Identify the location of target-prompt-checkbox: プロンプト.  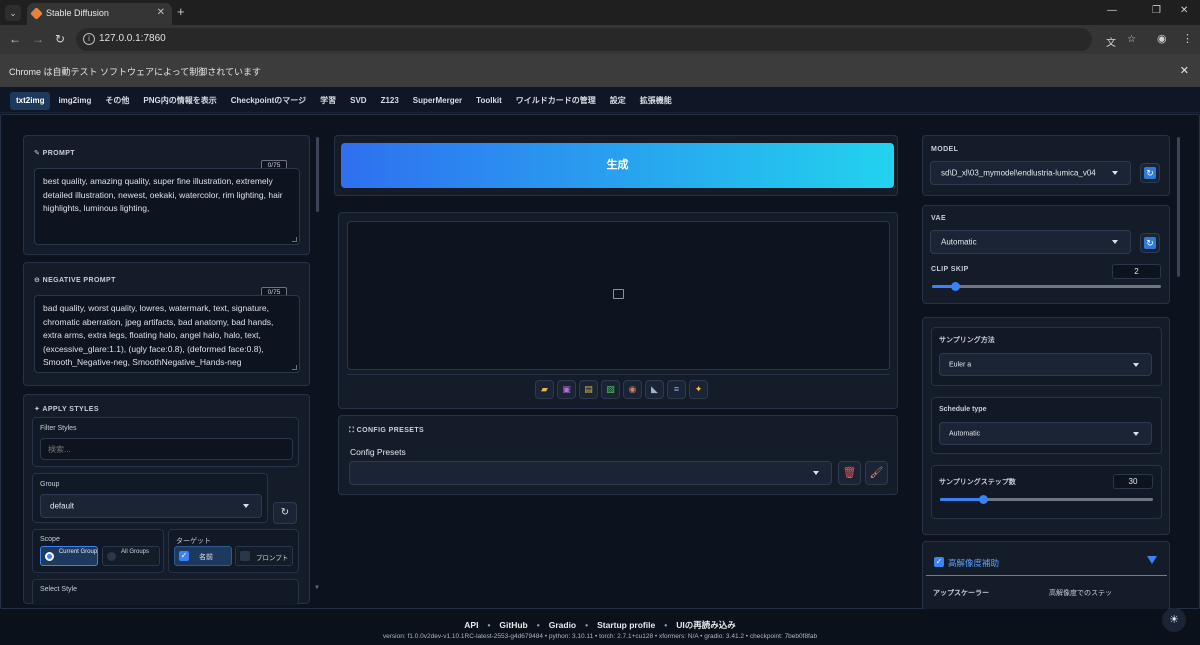
(264, 556).